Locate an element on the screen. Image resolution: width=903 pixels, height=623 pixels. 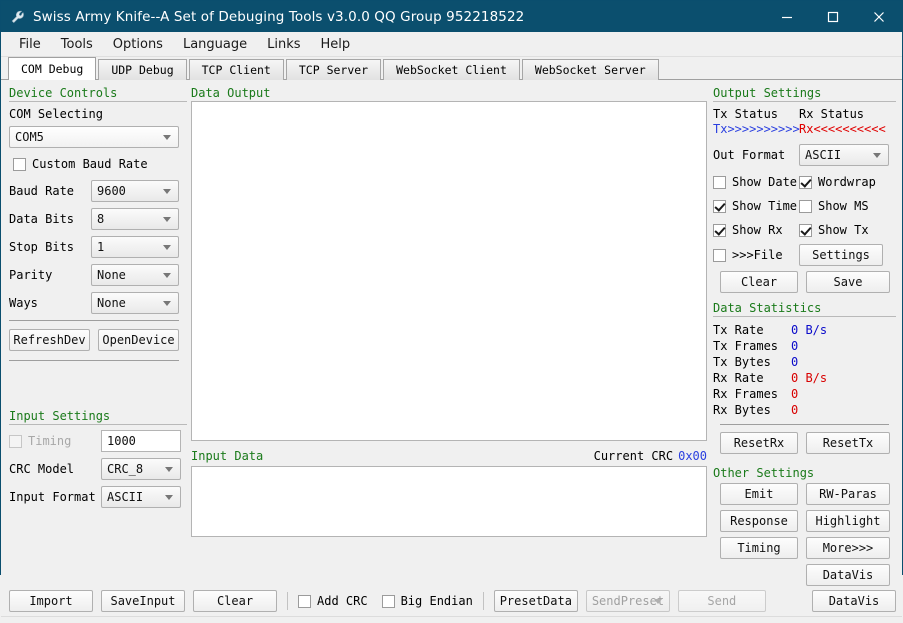
datavis-button: DataVis is located at coordinates (848, 575).